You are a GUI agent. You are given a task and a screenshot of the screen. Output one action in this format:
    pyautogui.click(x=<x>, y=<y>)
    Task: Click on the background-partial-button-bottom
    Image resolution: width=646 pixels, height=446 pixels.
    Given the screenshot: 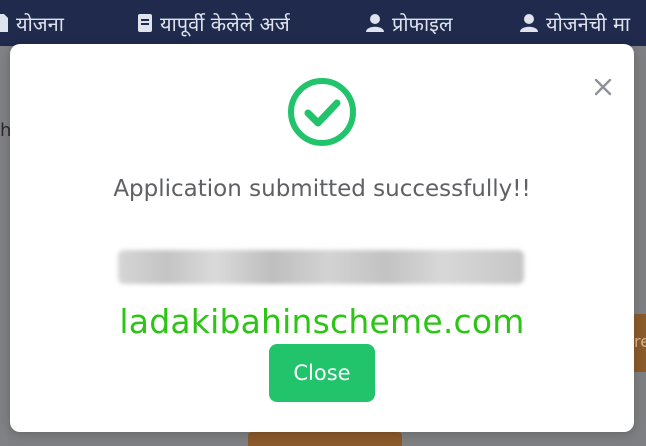 What is the action you would take?
    pyautogui.click(x=325, y=439)
    